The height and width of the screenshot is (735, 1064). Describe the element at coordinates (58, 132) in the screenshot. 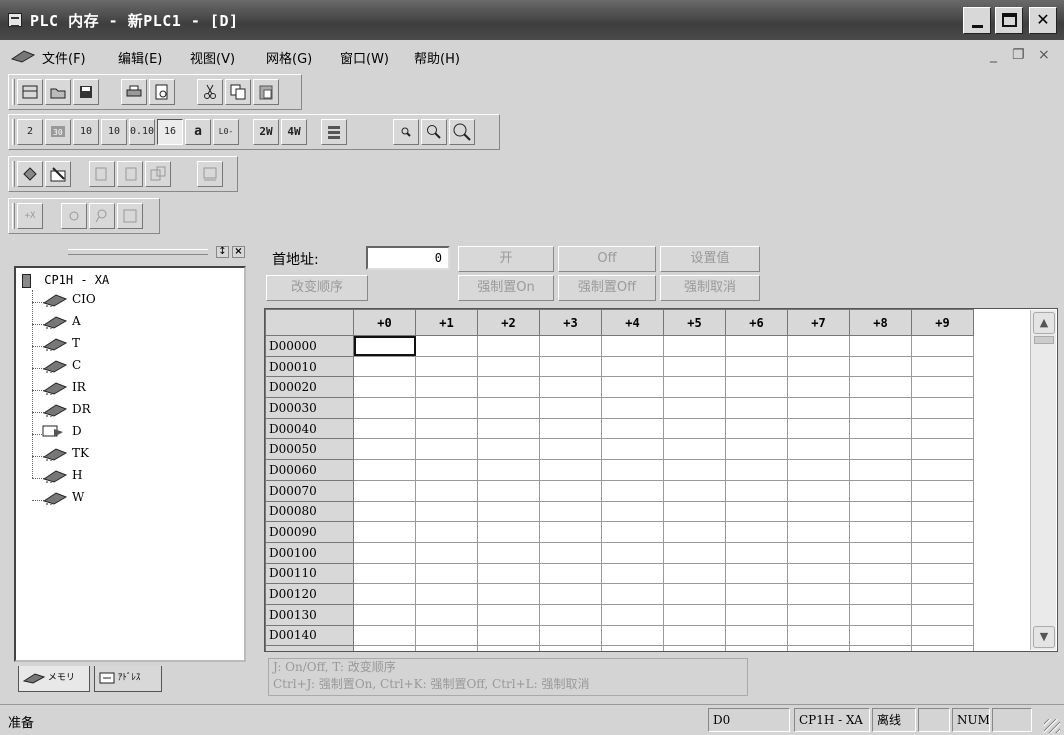

I see `bcd-format-button: 30` at that location.